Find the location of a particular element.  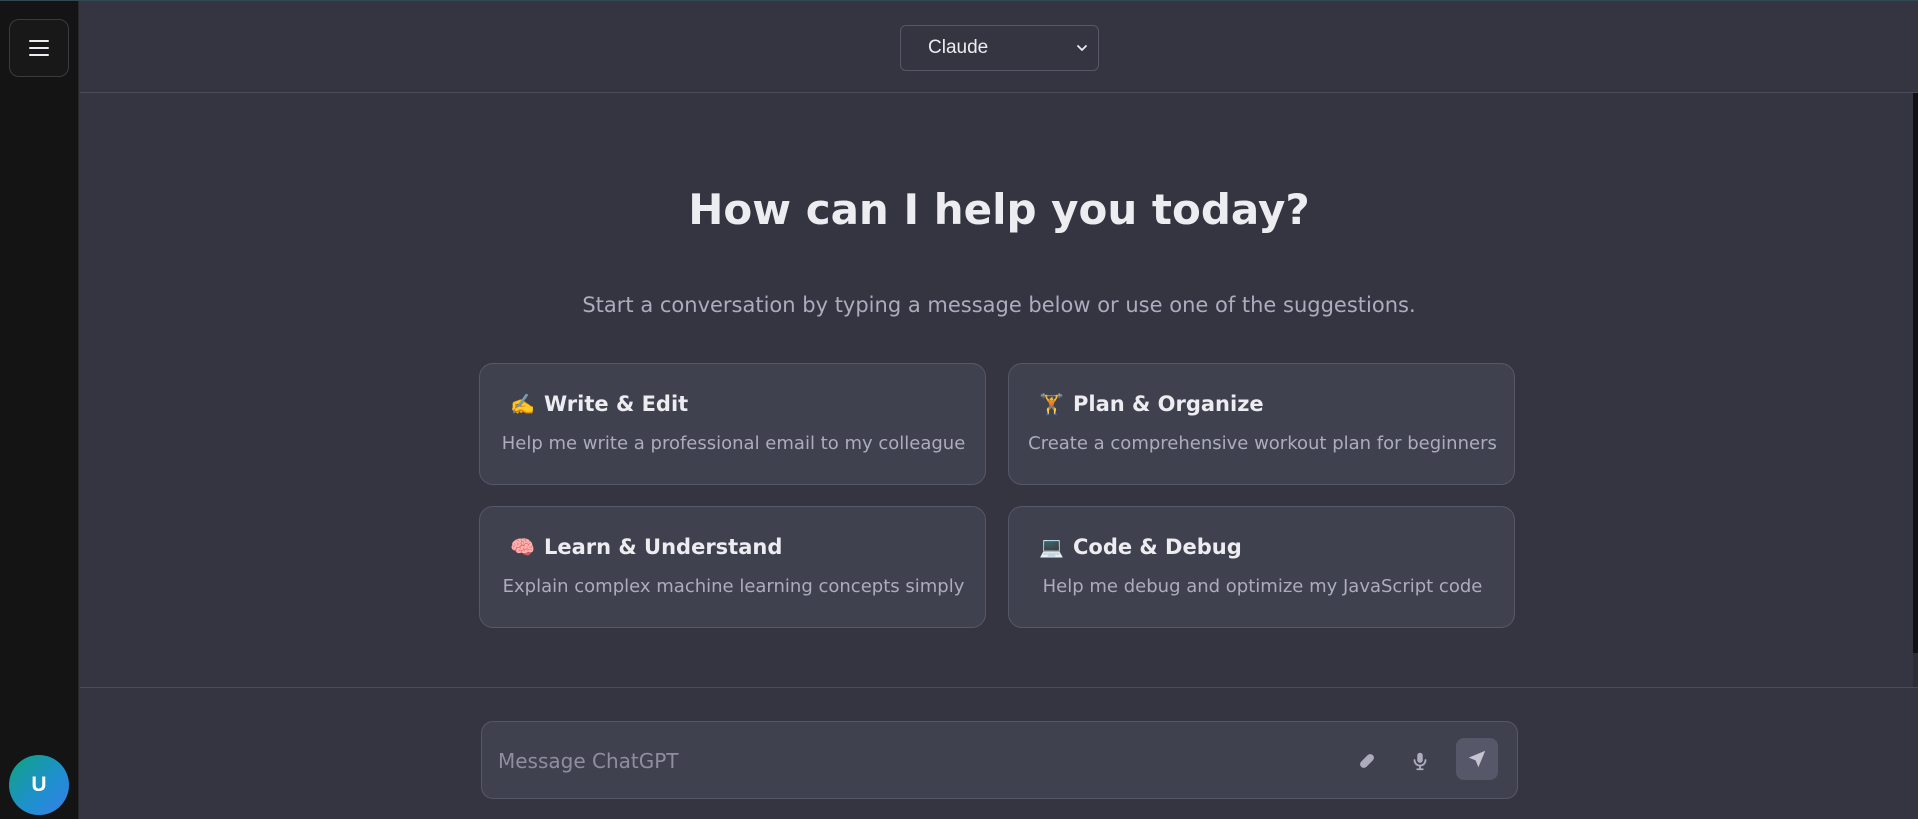

suggestion-title-row: 🧠 Learn & Understand is located at coordinates (646, 547).